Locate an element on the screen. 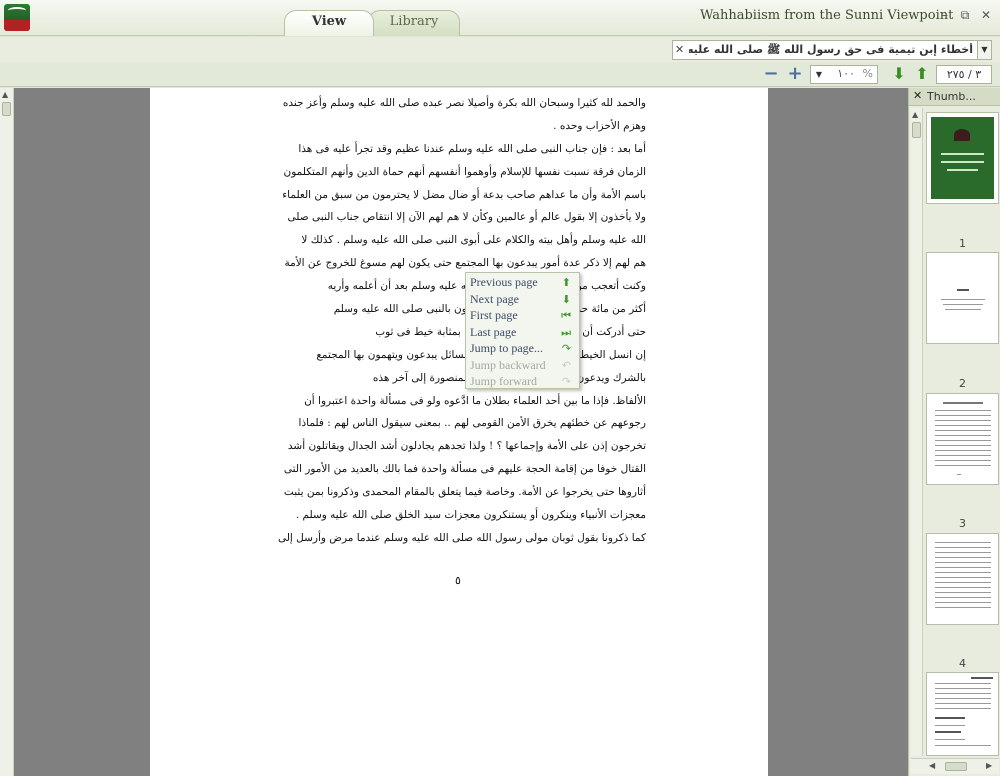 The width and height of the screenshot is (1000, 776). zoom-select: ▼ ١٠٠ % is located at coordinates (844, 74).